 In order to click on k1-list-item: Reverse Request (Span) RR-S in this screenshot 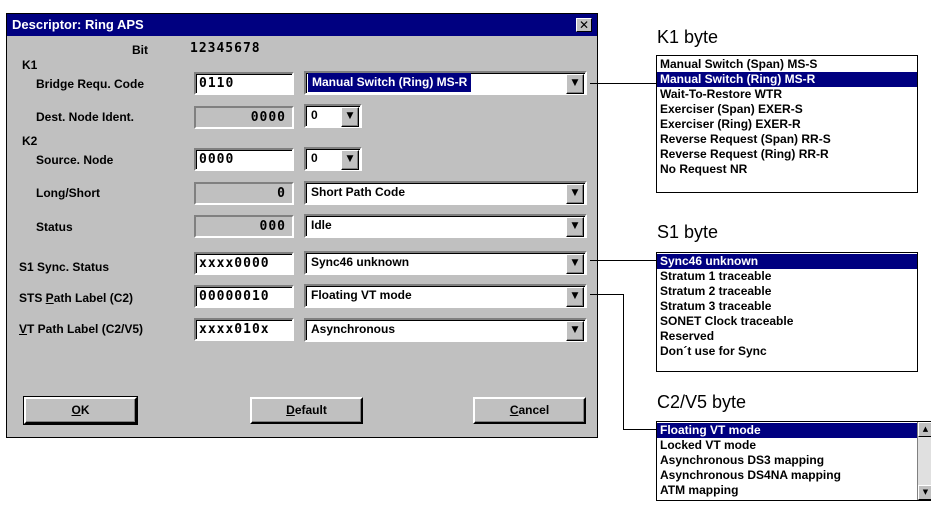, I will do `click(787, 139)`.